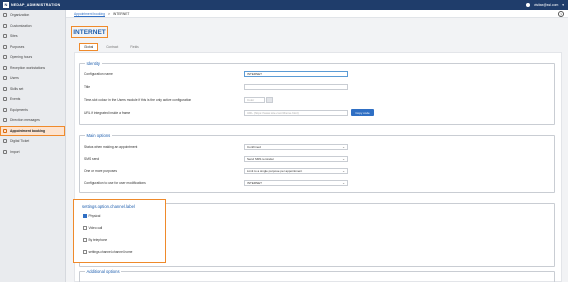 This screenshot has height=282, width=568. Describe the element at coordinates (20, 141) in the screenshot. I see `sidebar-item-label: Digital Ticket` at that location.